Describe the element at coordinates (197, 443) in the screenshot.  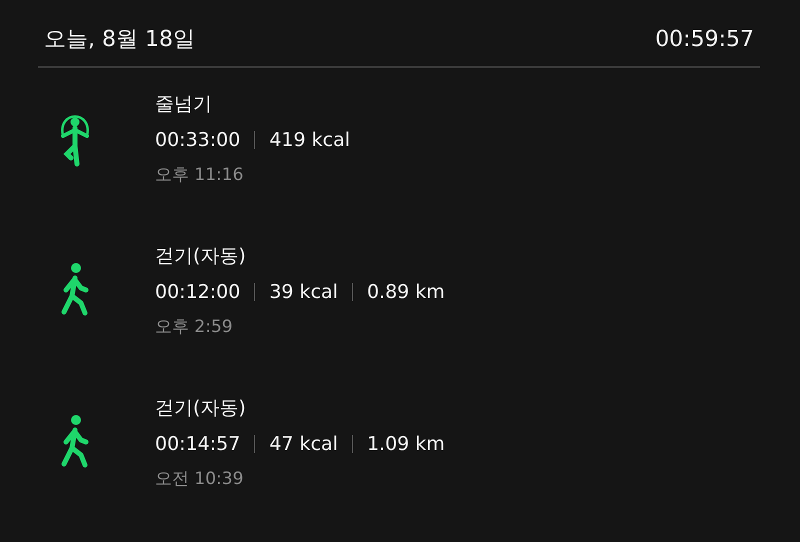
I see `activity-stat: 00:14:57` at that location.